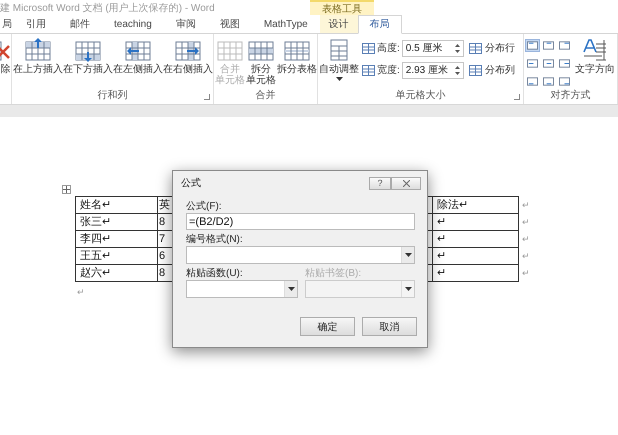  I want to click on spinner-field: 0.5 厘米, so click(433, 48).